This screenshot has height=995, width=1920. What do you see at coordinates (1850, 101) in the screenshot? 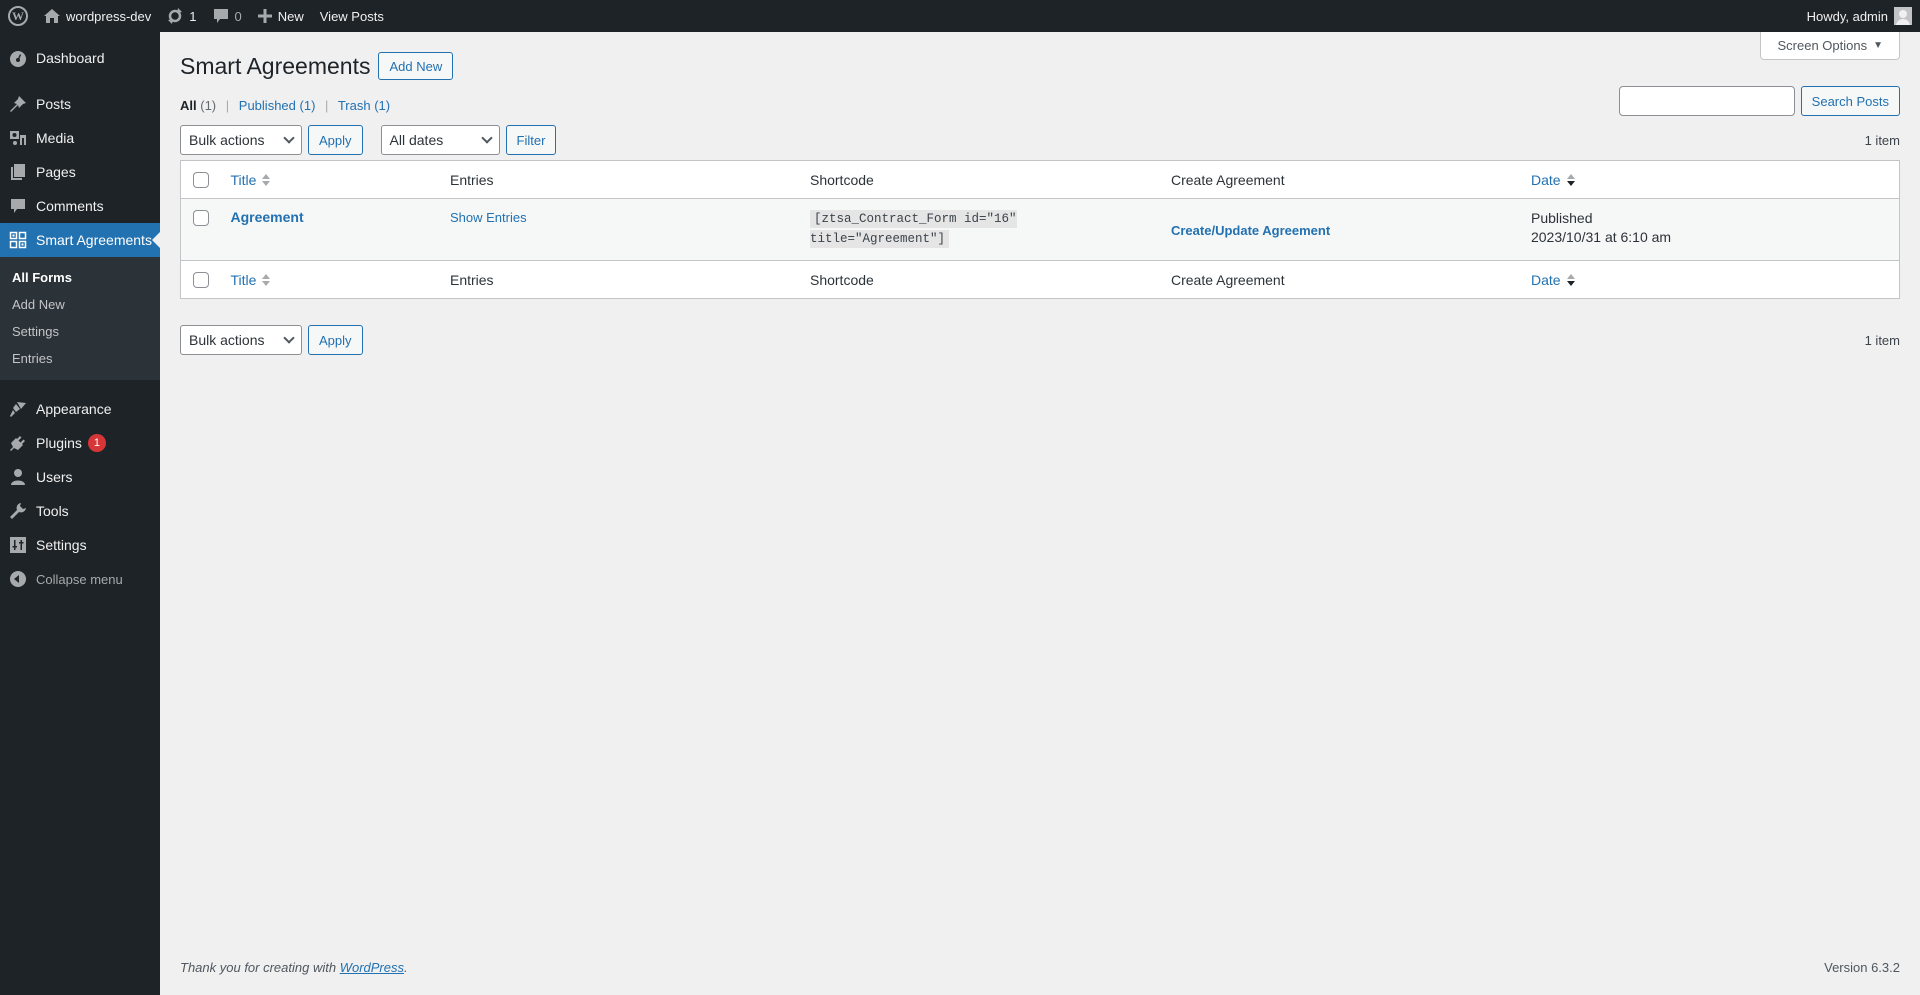
I see `search-posts-button: Search Posts` at bounding box center [1850, 101].